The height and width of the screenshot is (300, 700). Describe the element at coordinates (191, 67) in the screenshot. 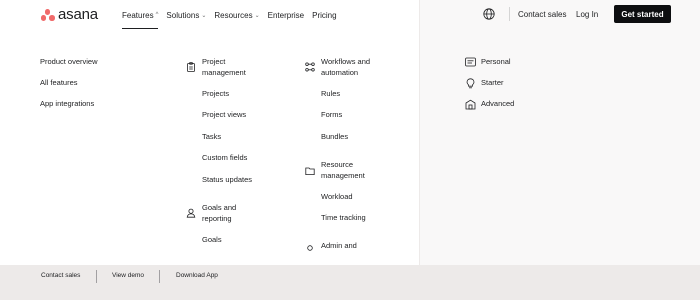

I see `clipboard-icon` at that location.